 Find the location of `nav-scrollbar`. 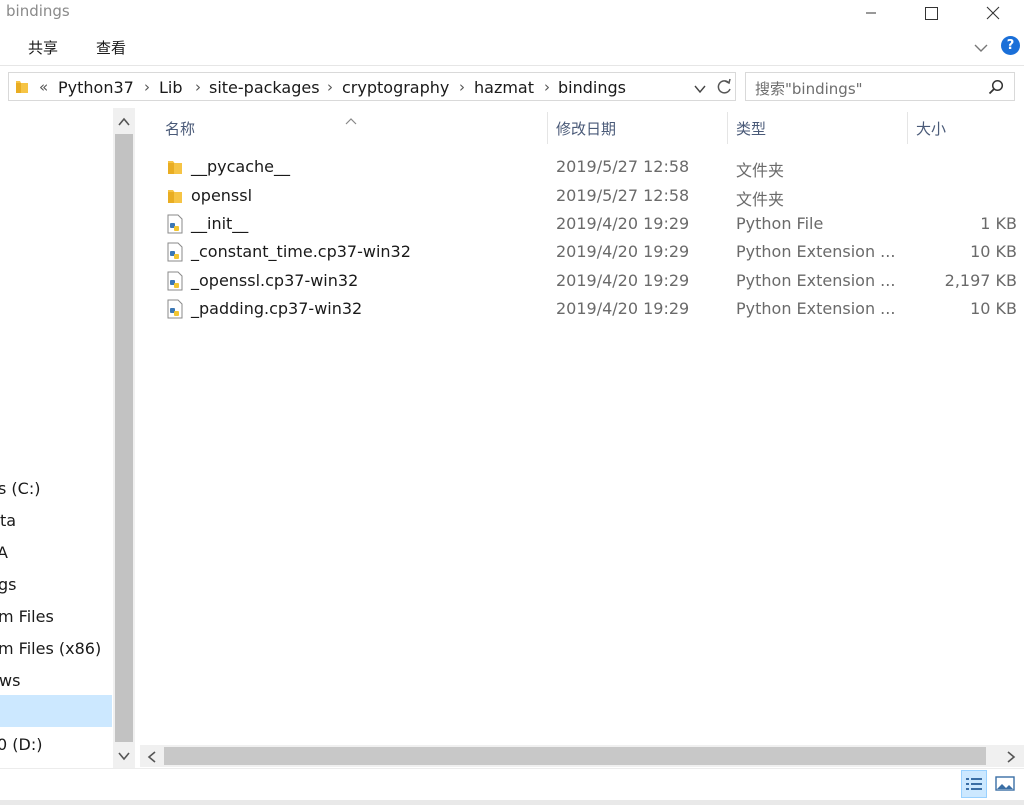

nav-scrollbar is located at coordinates (124, 438).